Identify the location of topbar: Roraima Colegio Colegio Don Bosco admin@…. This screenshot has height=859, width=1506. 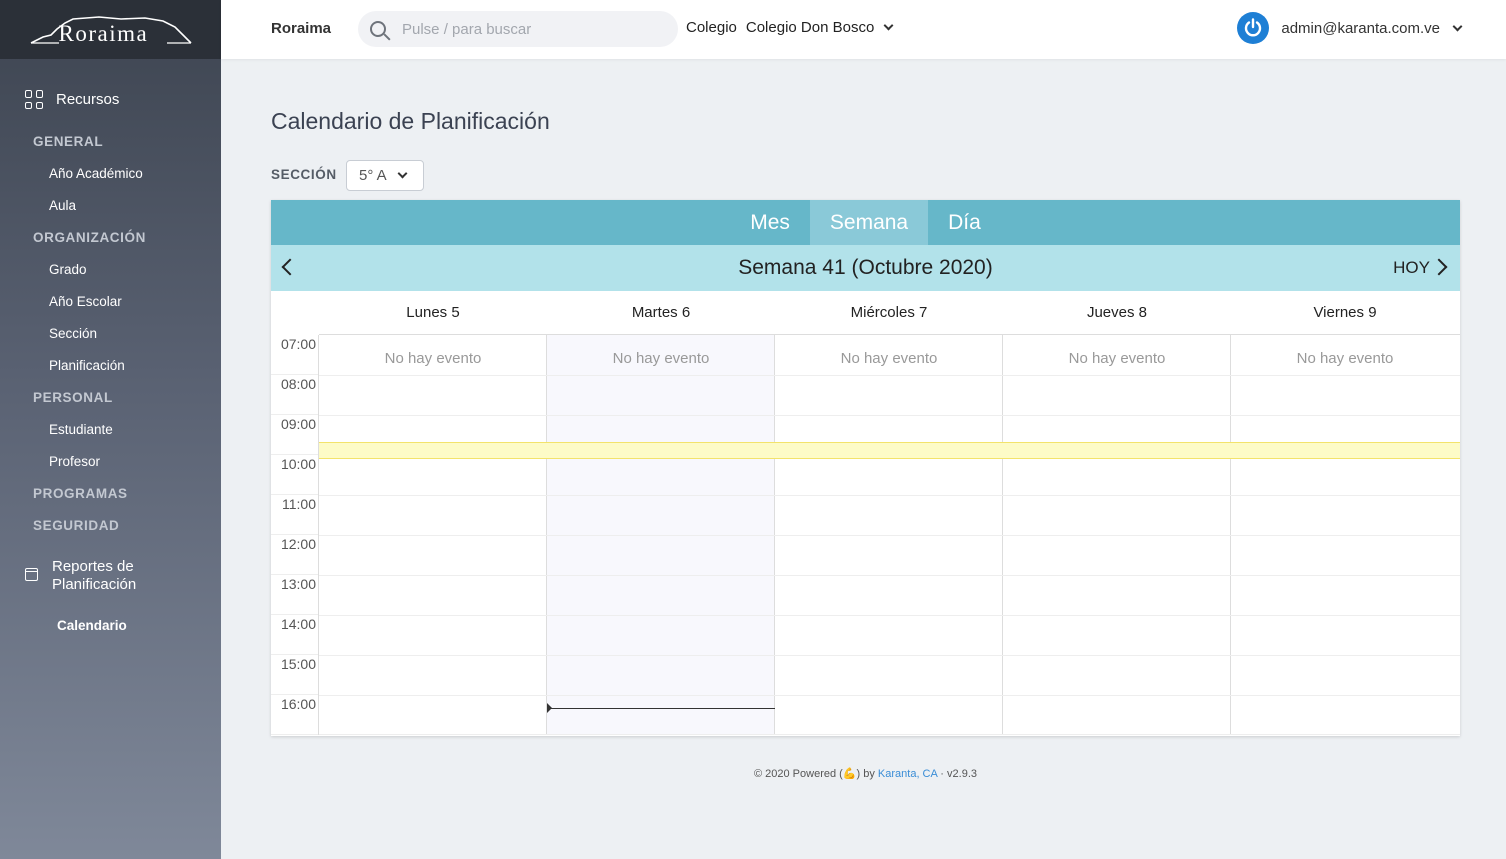
(863, 29).